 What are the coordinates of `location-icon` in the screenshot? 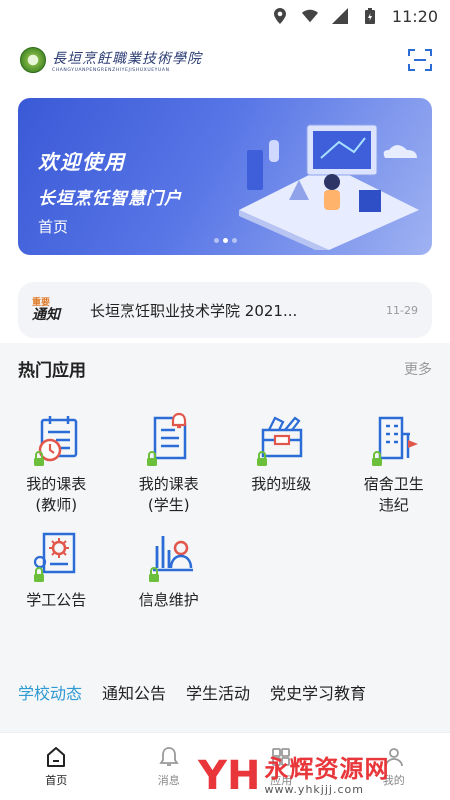 It's located at (280, 16).